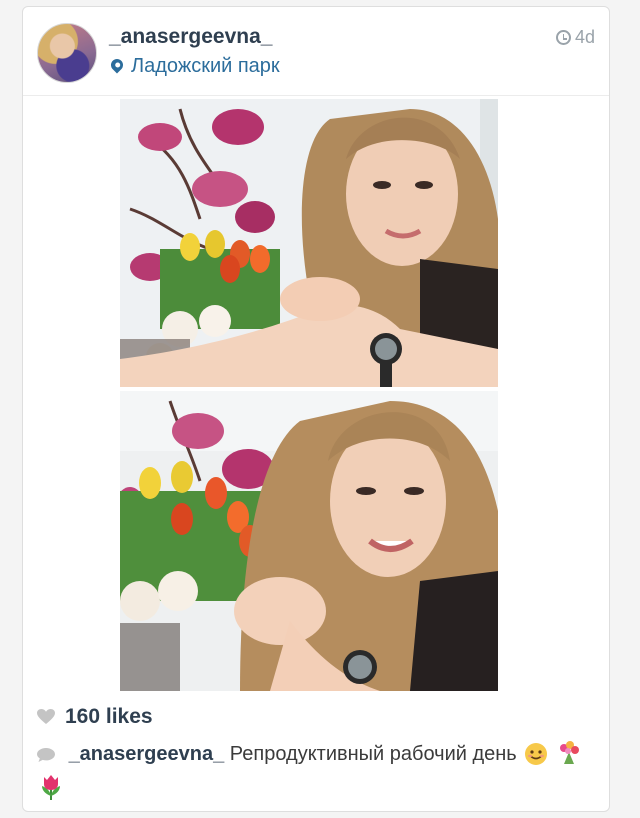 Image resolution: width=640 pixels, height=818 pixels. Describe the element at coordinates (569, 752) in the screenshot. I see `bouquet-emoji` at that location.